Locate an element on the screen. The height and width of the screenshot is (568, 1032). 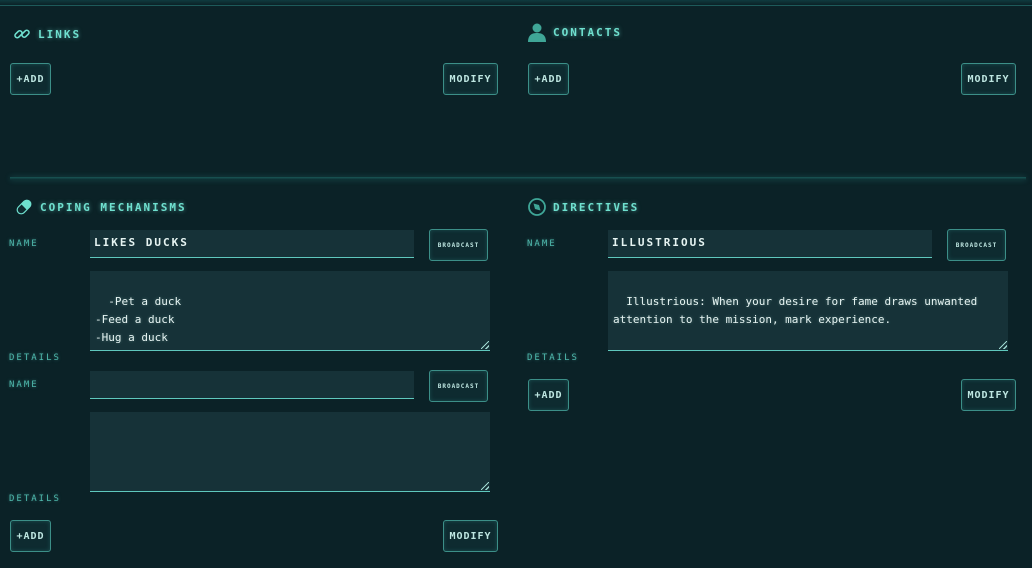
coping-details-textarea: -Pet a duck -Feed a duck -Hug a duck is located at coordinates (290, 311).